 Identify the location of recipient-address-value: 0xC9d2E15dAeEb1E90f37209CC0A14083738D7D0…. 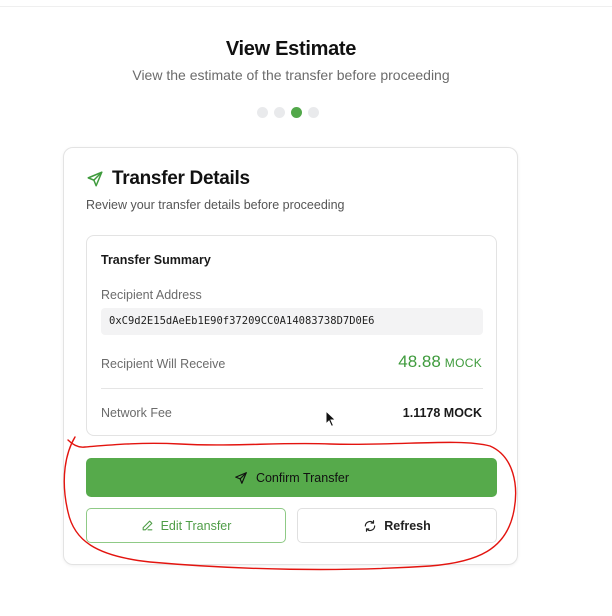
(292, 321).